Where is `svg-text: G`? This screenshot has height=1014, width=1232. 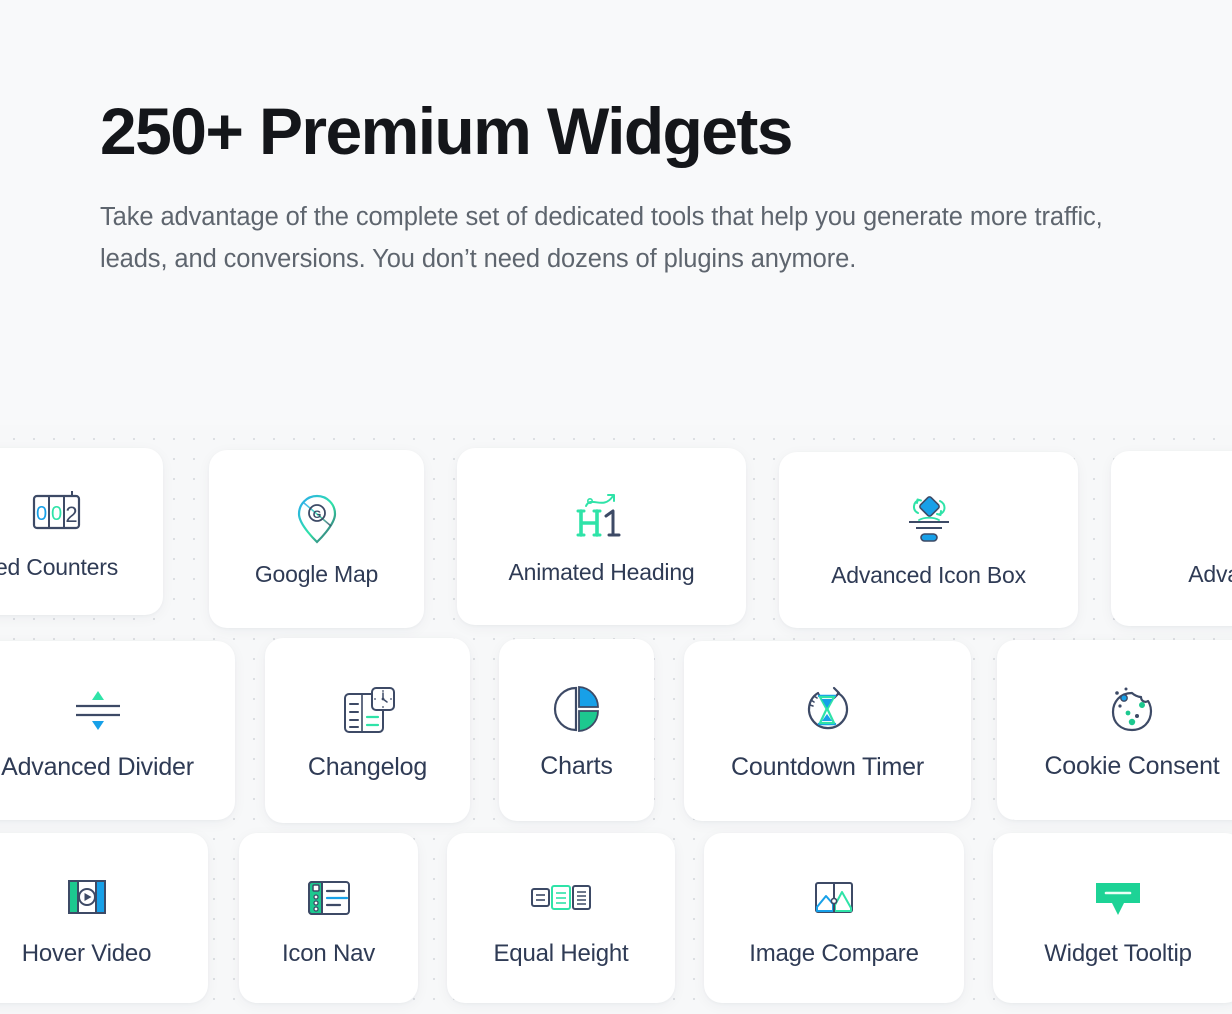
svg-text: G is located at coordinates (316, 515).